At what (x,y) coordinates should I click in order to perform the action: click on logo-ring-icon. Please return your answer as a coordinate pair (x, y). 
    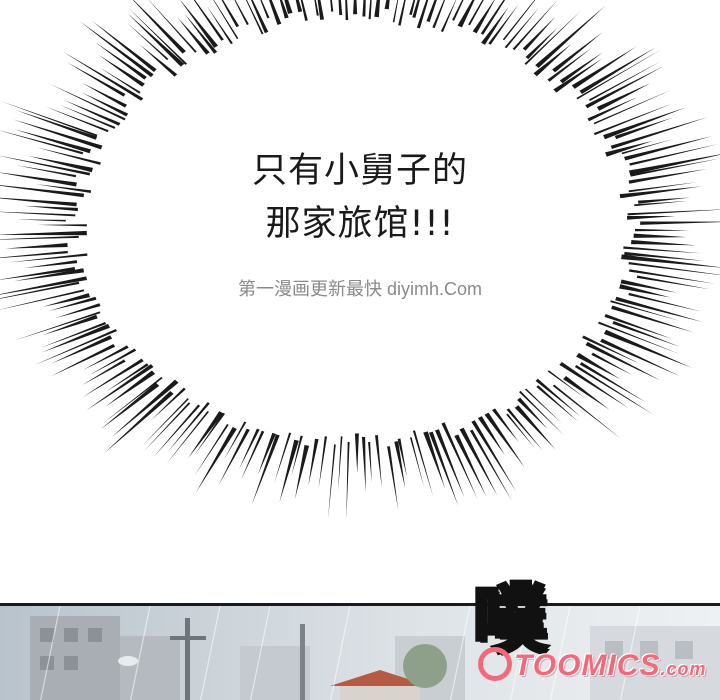
    Looking at the image, I should click on (495, 664).